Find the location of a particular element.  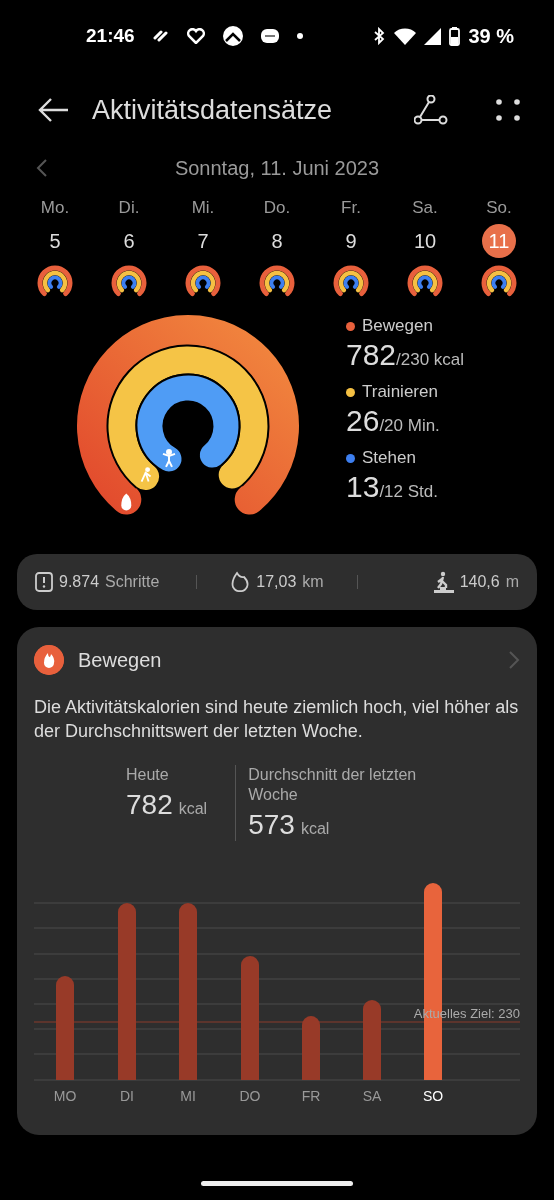

signal-icon is located at coordinates (433, 36).